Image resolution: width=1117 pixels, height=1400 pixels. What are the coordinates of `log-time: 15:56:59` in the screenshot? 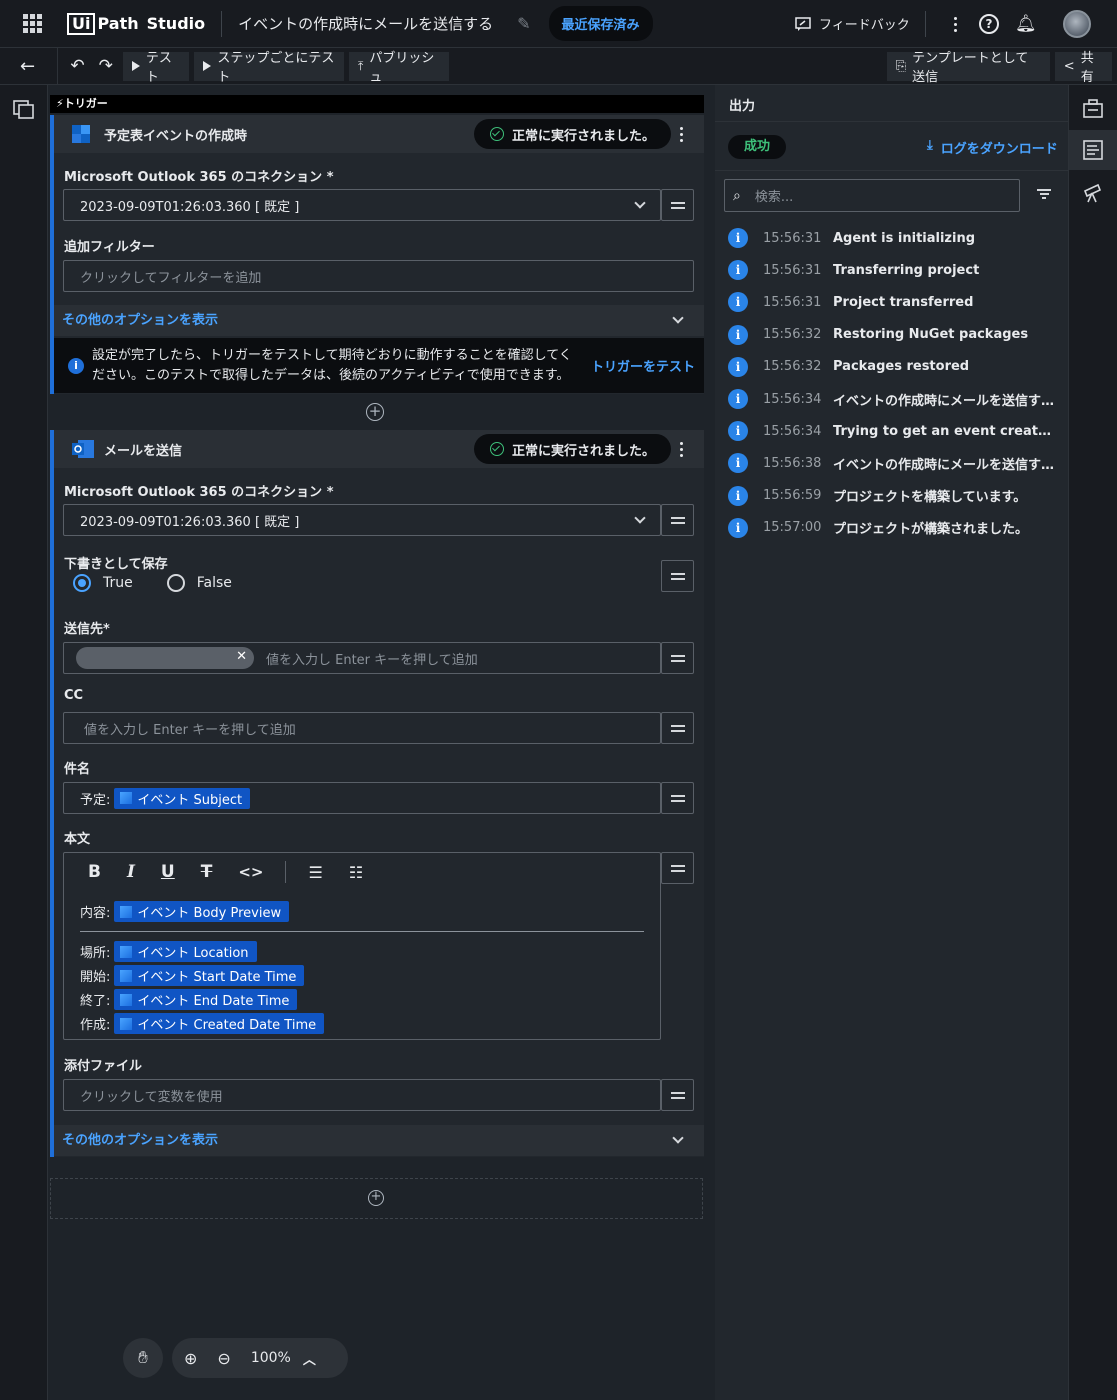 It's located at (792, 496).